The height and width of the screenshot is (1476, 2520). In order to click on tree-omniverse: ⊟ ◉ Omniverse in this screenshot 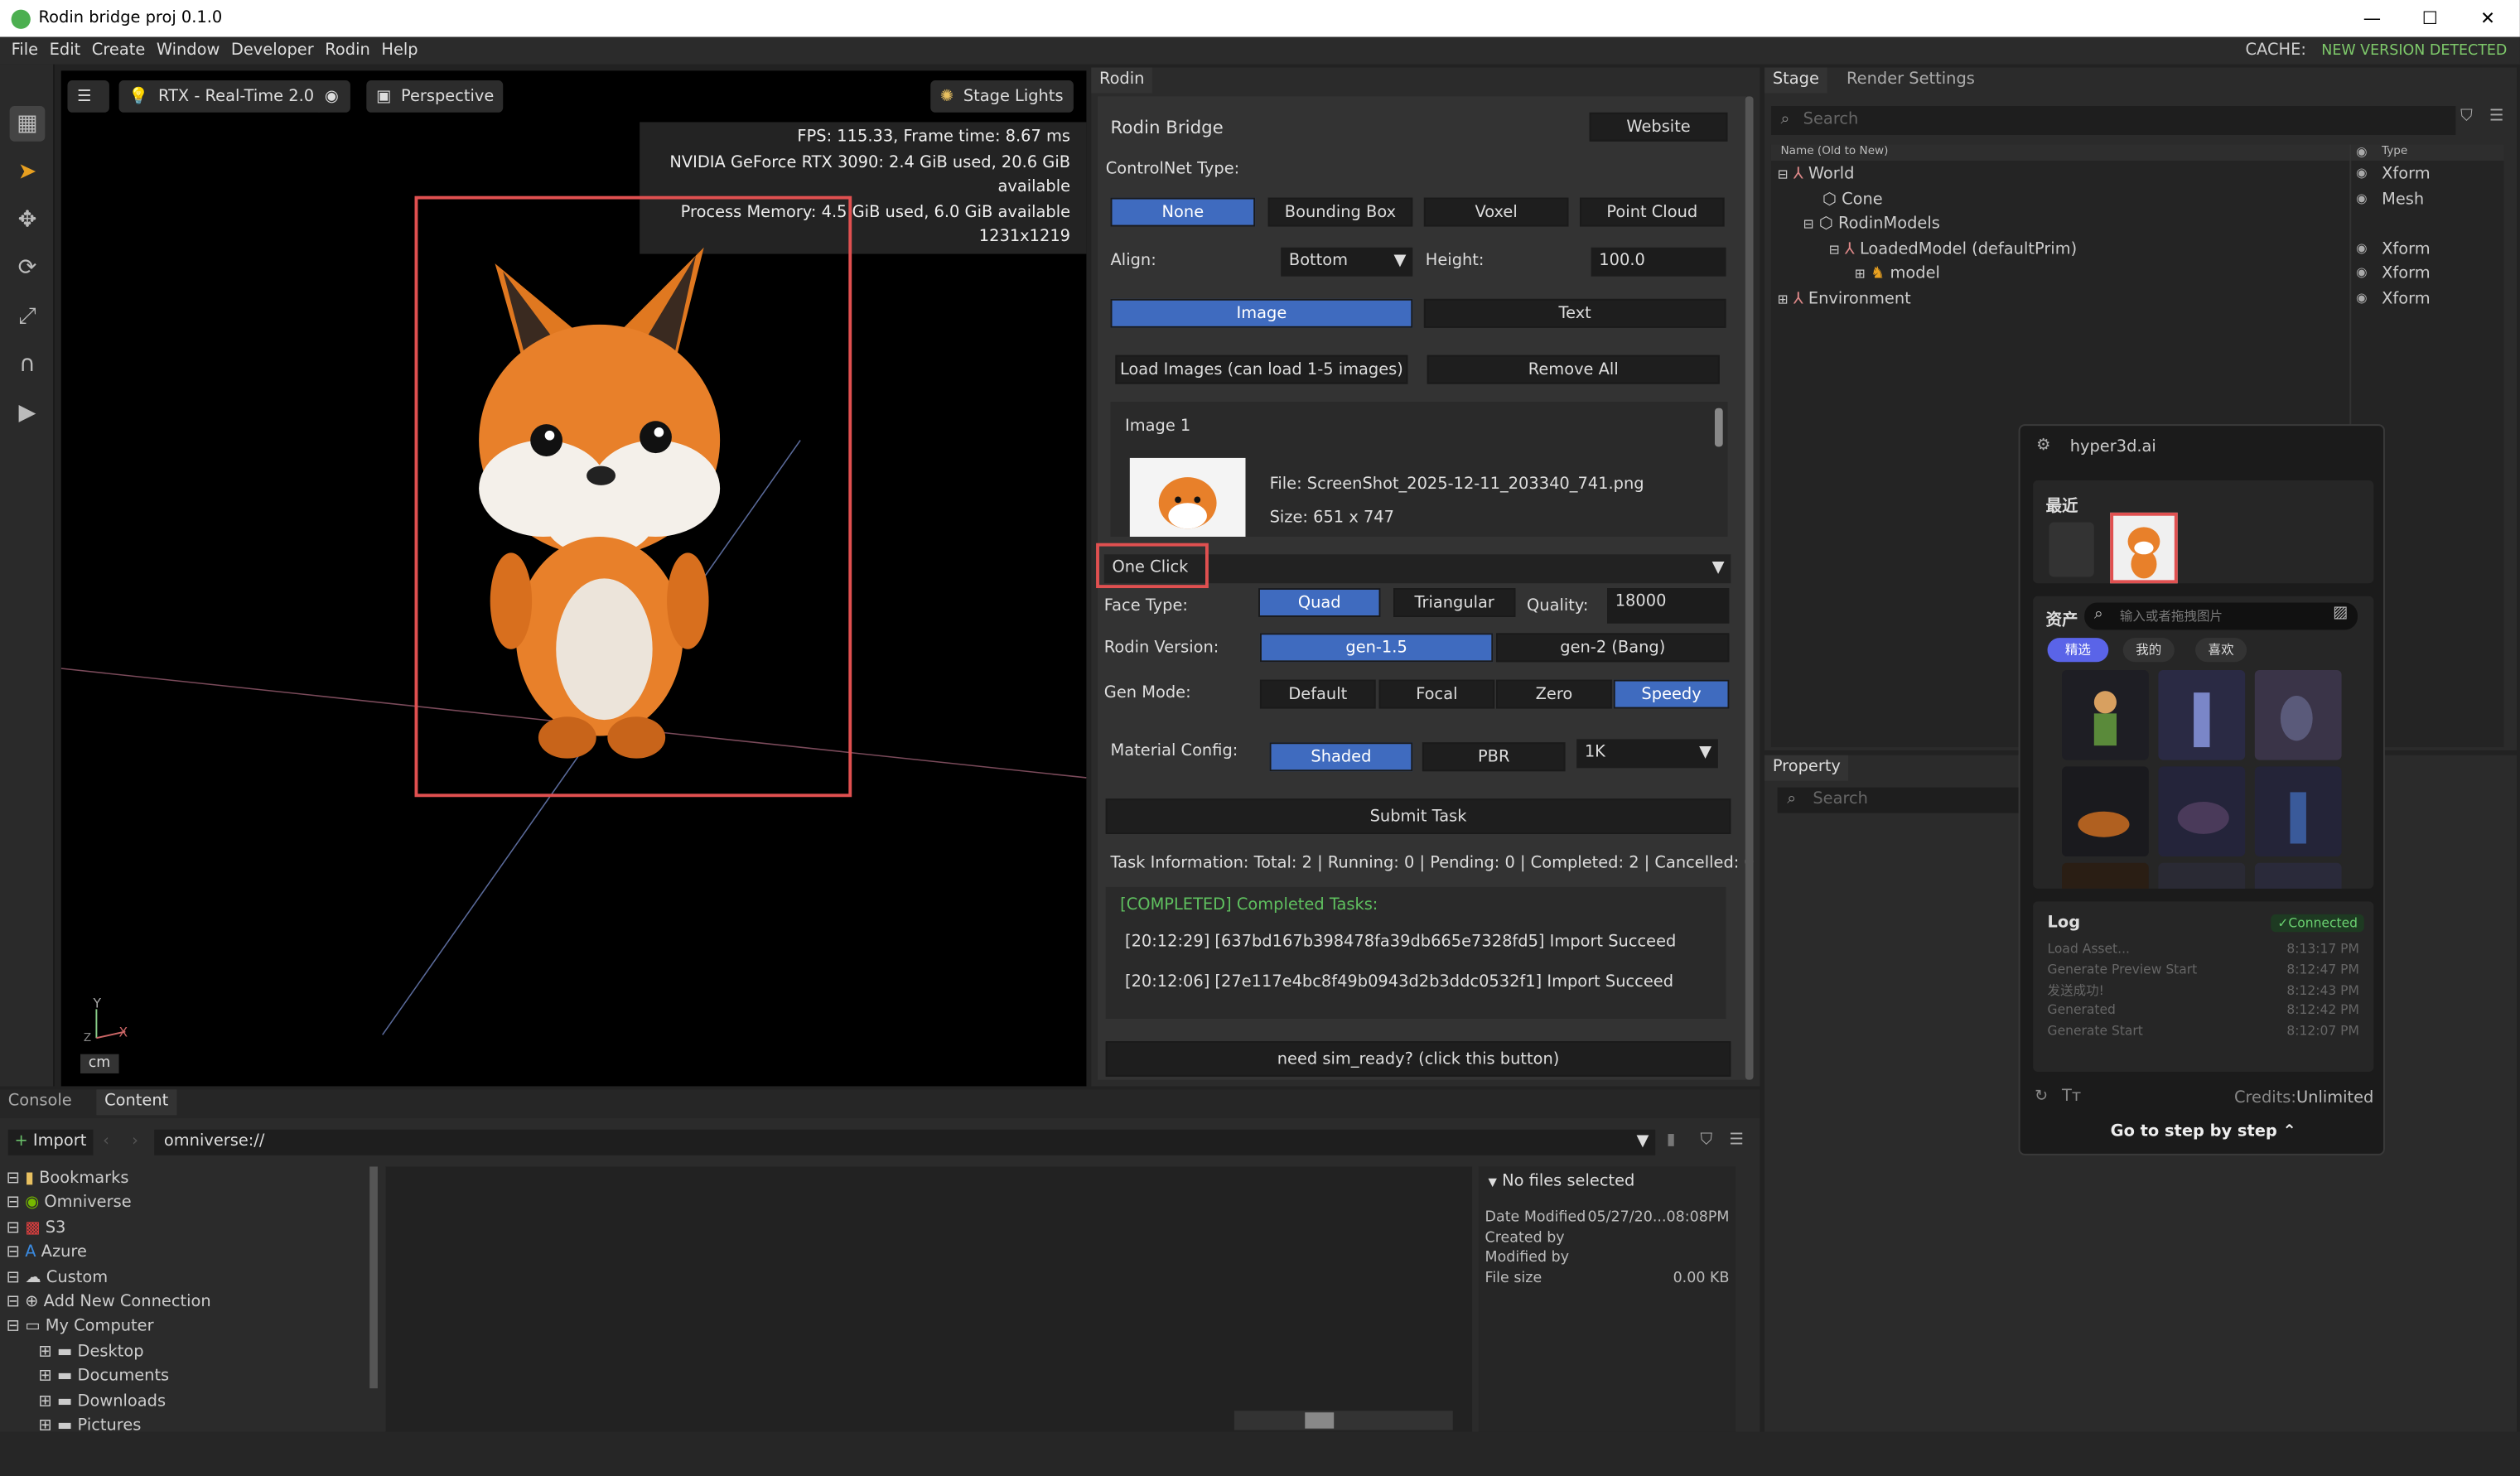, I will do `click(193, 1203)`.